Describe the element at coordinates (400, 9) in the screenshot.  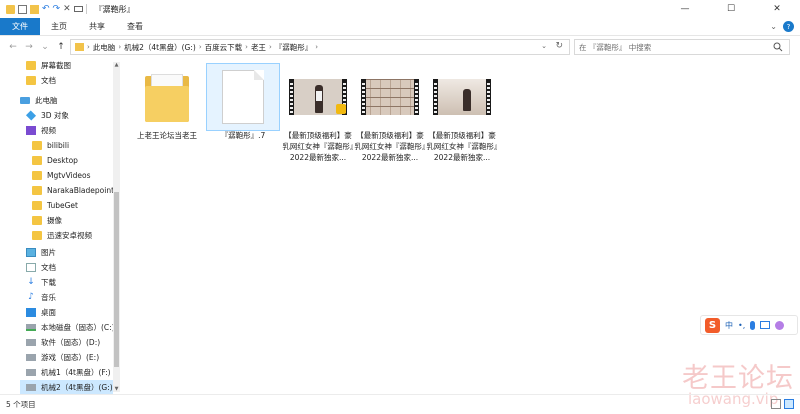
I see `title-bar: ↶ ↷ ✕ 『潺鞄彤』 — ☐ ✕` at that location.